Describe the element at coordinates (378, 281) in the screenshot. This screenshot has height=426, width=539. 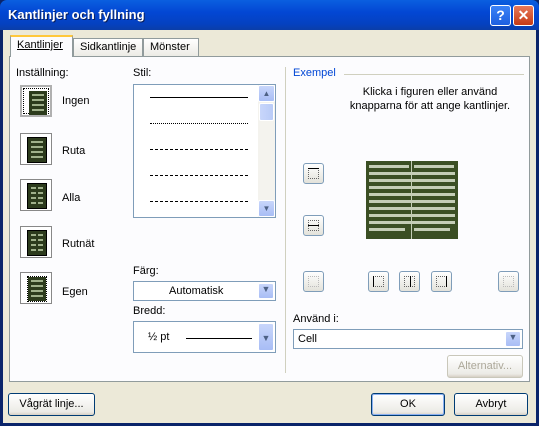
I see `border-left-button` at that location.